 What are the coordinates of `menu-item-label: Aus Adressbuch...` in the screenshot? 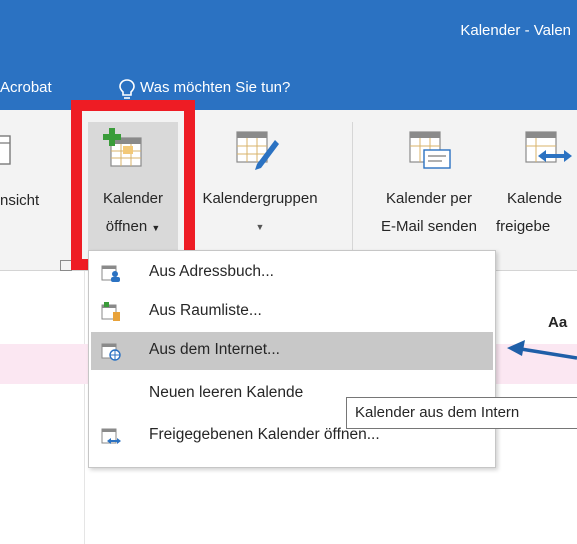 It's located at (211, 271).